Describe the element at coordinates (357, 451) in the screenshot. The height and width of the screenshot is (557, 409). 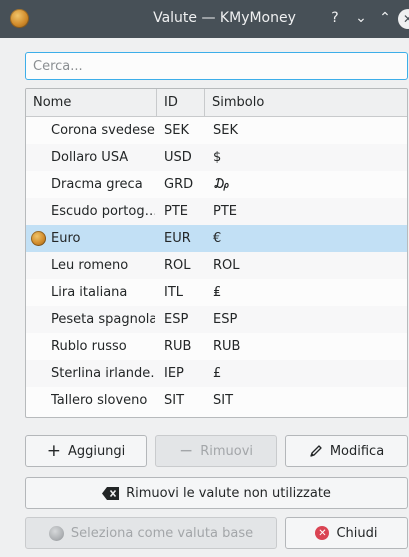
I see `edit-button-label: Modifica` at that location.